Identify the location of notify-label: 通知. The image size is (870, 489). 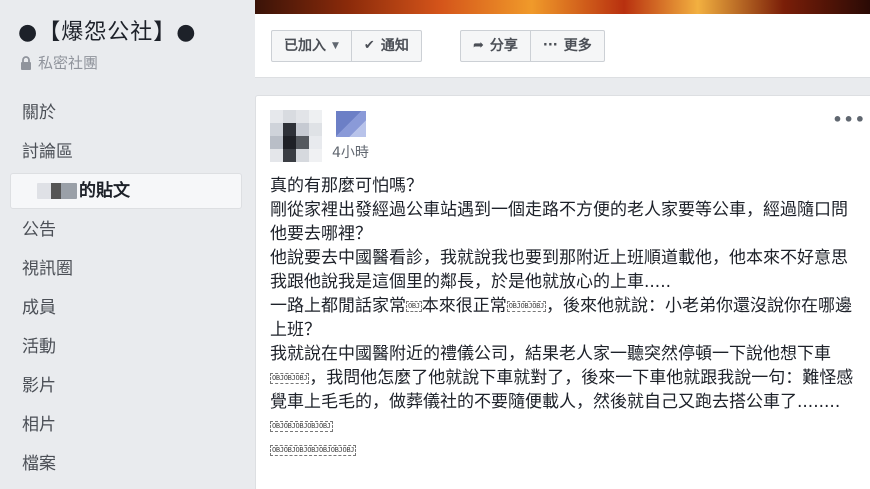
(394, 46).